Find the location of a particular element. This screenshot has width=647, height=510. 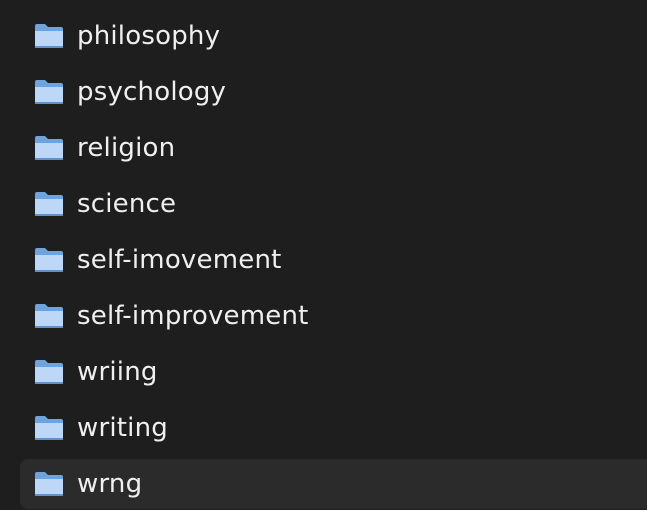

folder-row-wrng: wrng is located at coordinates (333, 484).